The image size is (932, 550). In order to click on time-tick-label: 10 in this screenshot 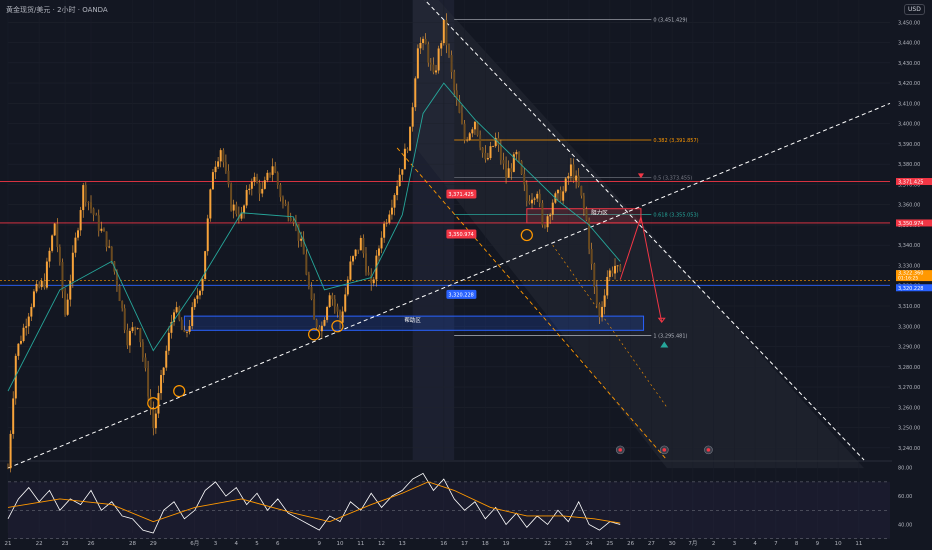, I will do `click(838, 544)`.